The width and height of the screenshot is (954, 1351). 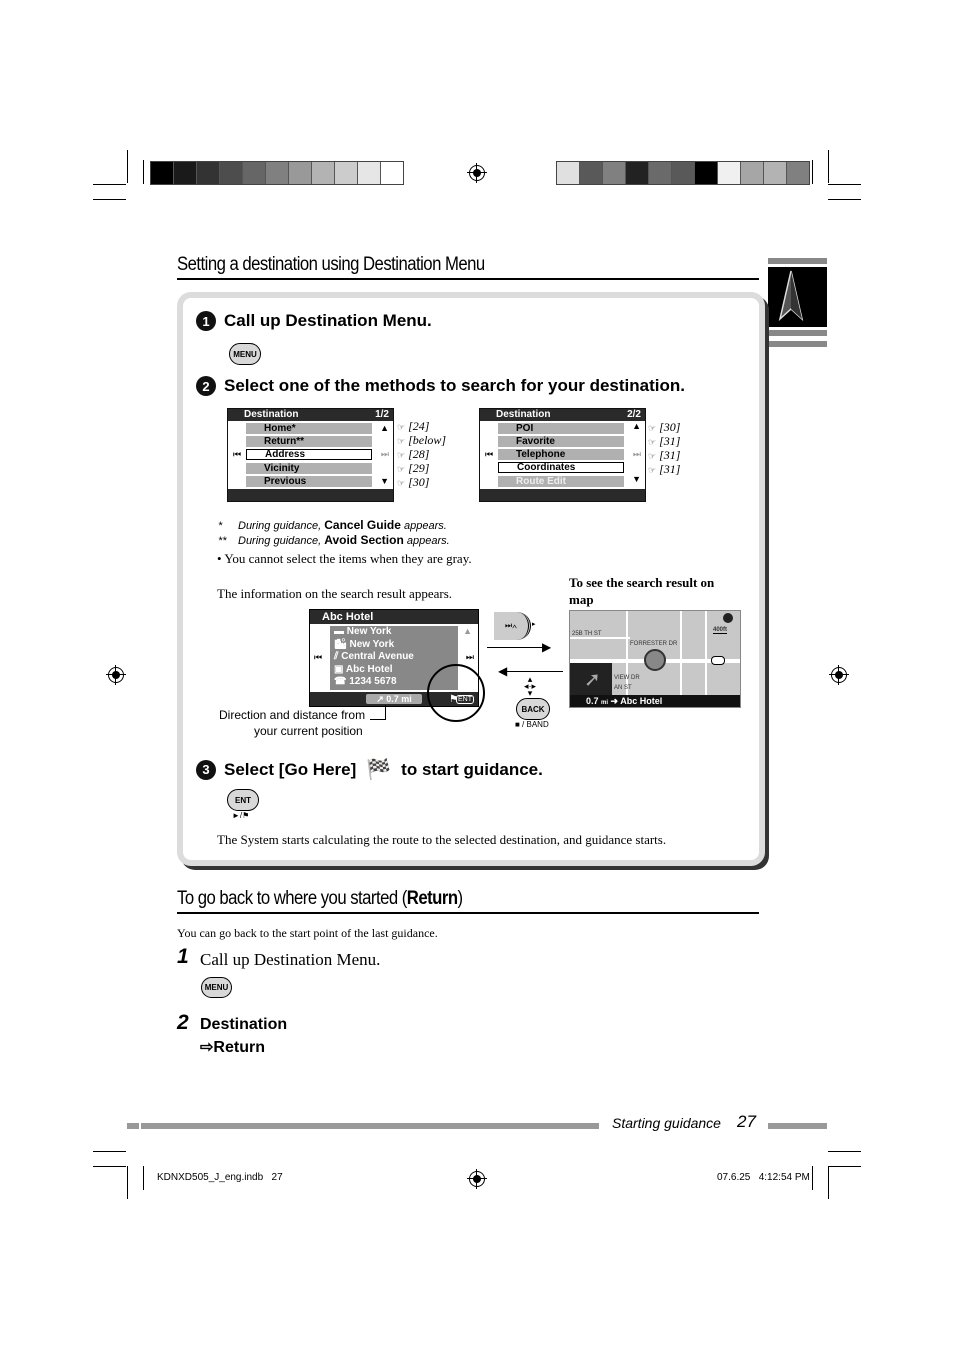 I want to click on arrow-right-head-icon: ▶, so click(x=547, y=647).